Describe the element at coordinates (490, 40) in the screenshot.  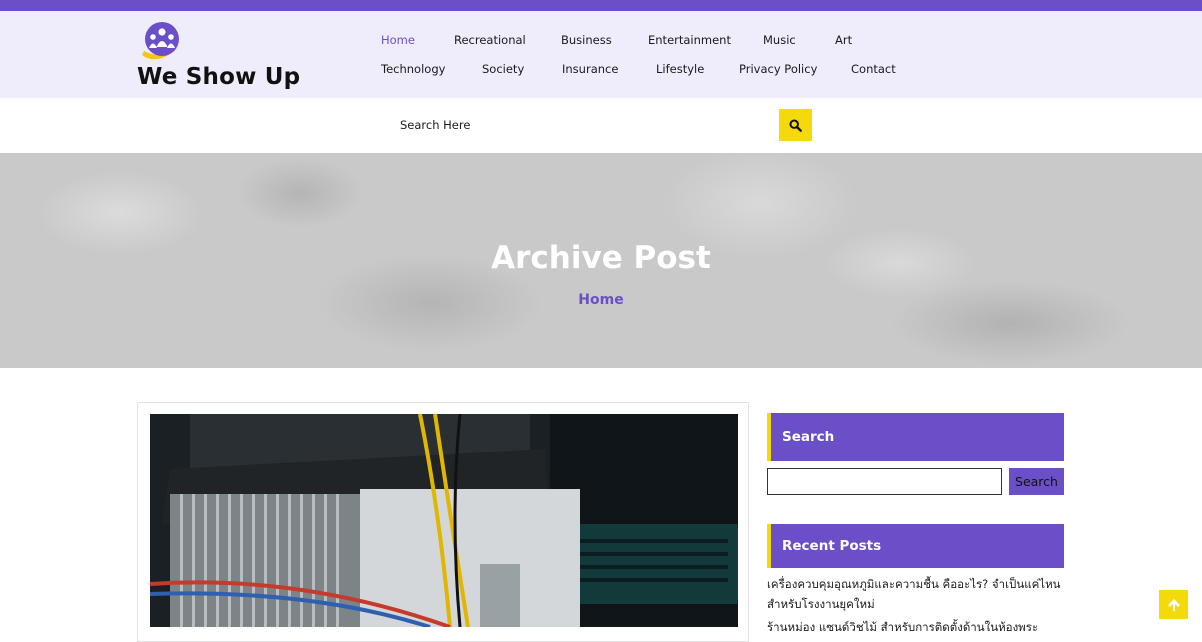
I see `nav-item-recreational: Recreational` at that location.